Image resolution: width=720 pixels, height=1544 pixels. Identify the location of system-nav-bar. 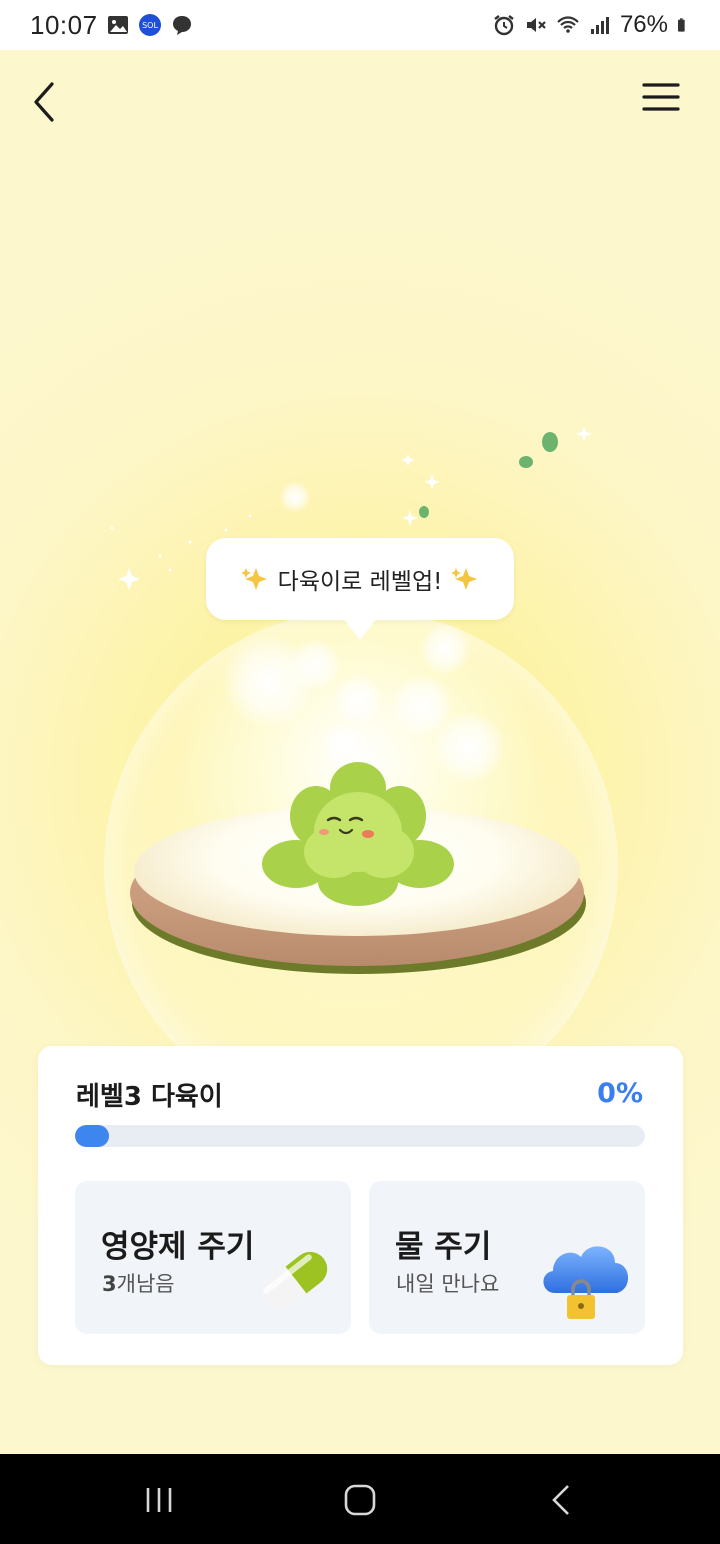
(360, 1499).